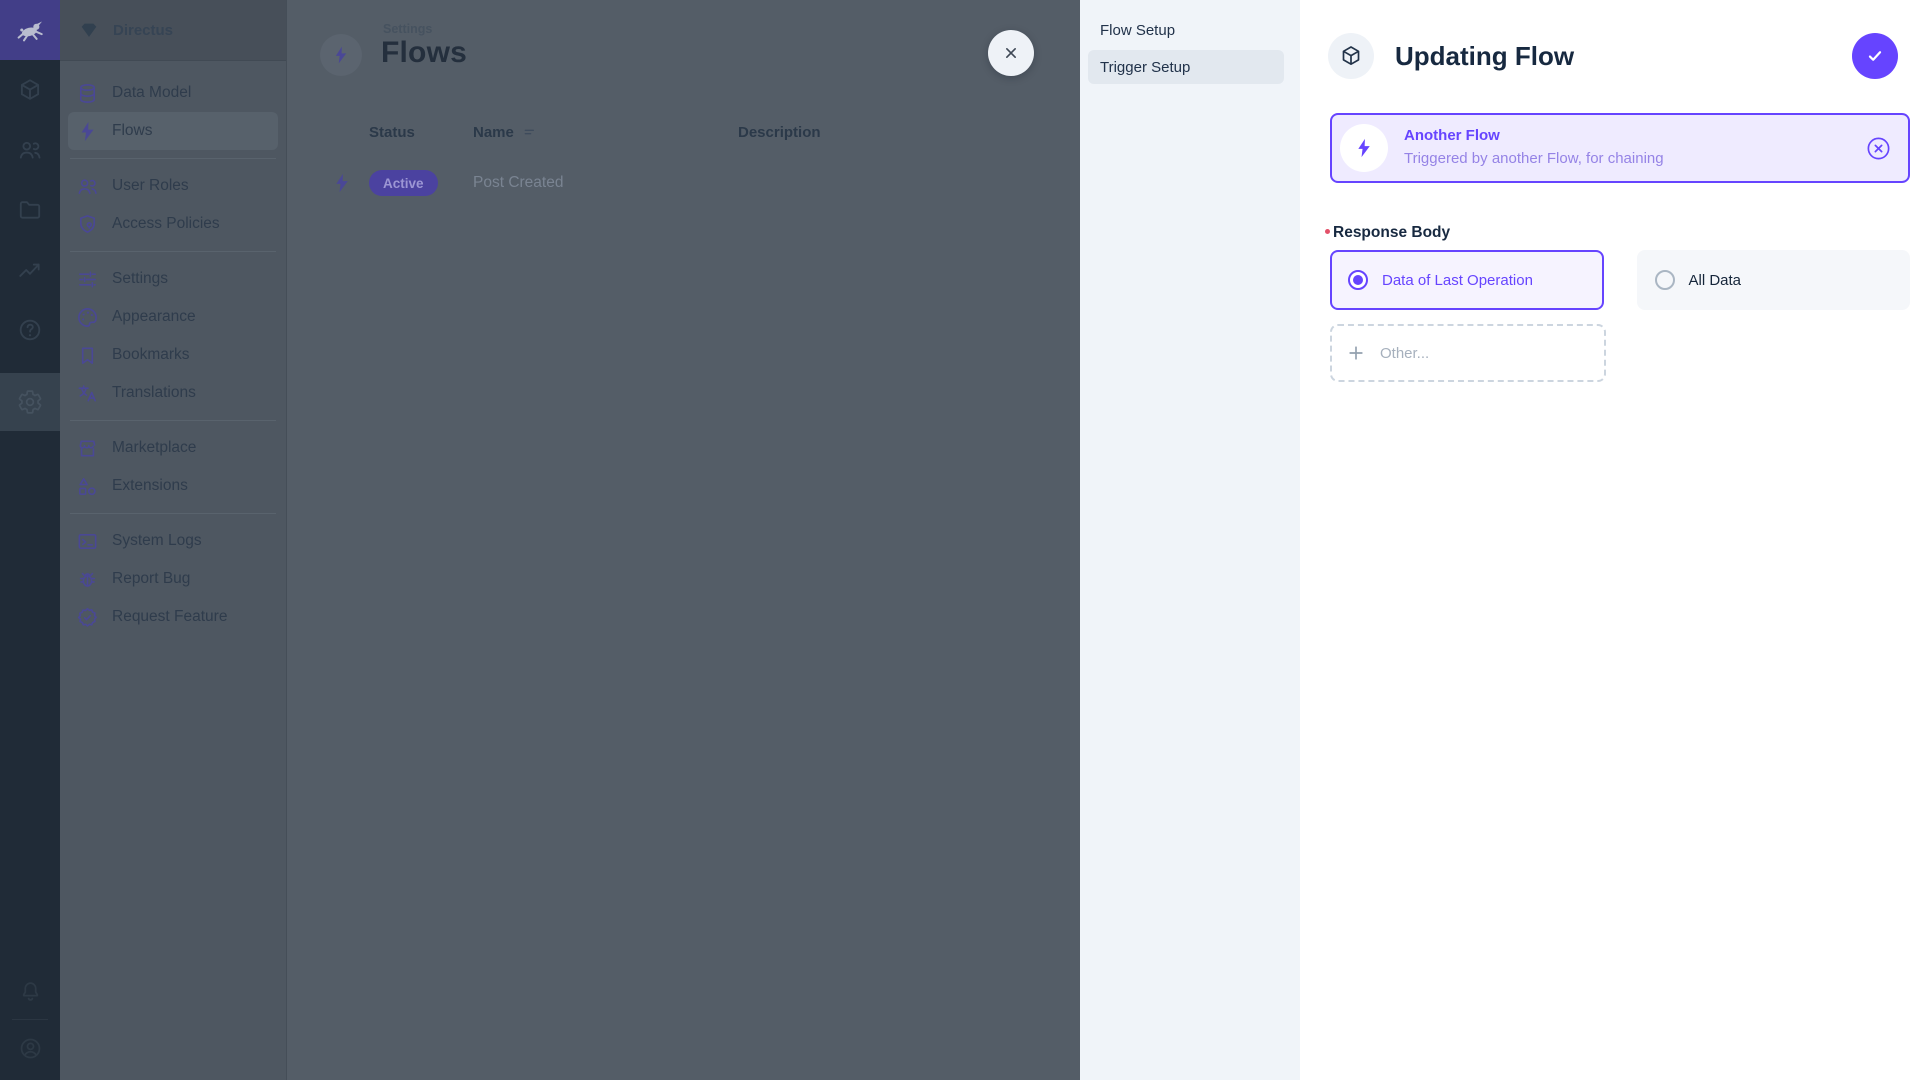 This screenshot has width=1920, height=1080. What do you see at coordinates (170, 616) in the screenshot?
I see `nav-item-label: Request Feature` at bounding box center [170, 616].